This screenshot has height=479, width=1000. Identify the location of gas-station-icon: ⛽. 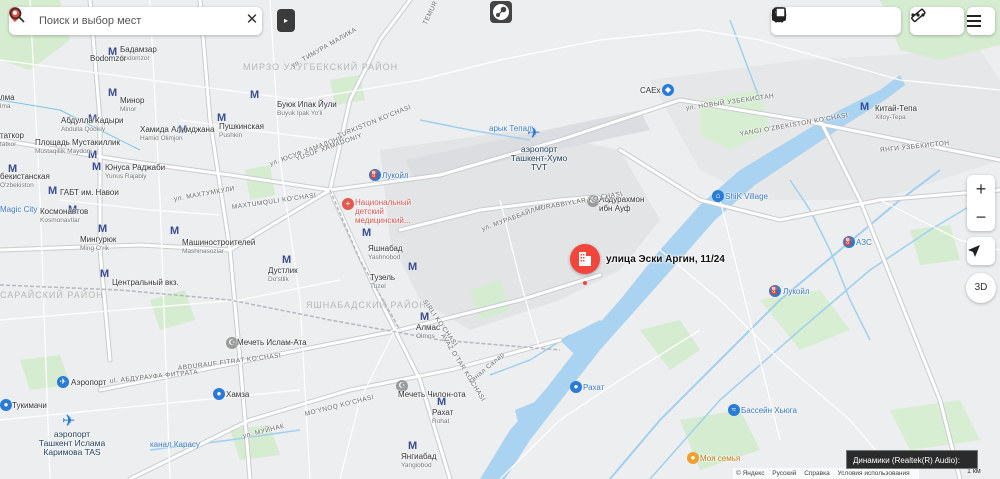
(775, 291).